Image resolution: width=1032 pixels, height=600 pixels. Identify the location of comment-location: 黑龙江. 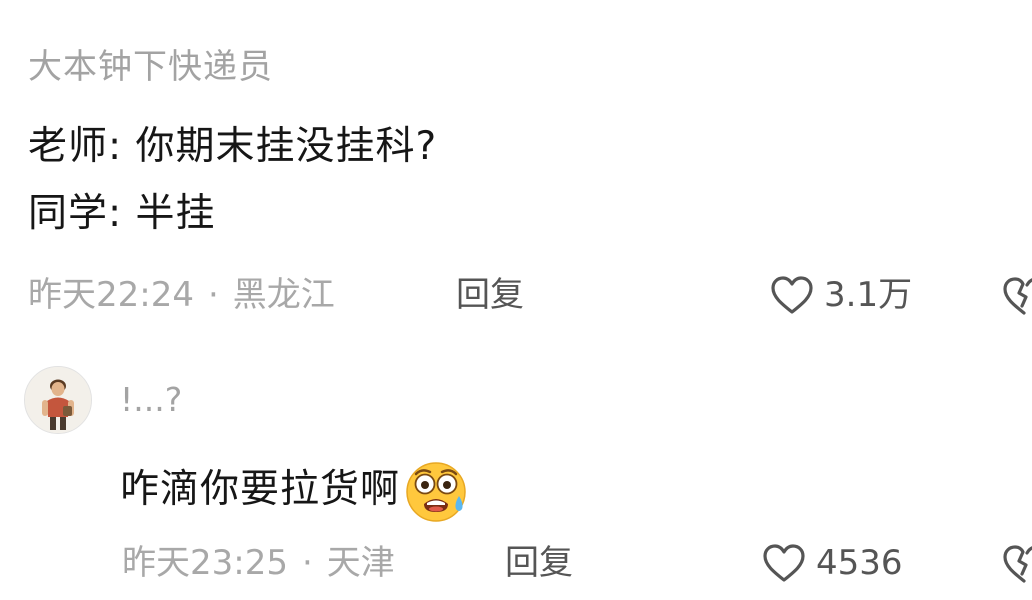
(283, 295).